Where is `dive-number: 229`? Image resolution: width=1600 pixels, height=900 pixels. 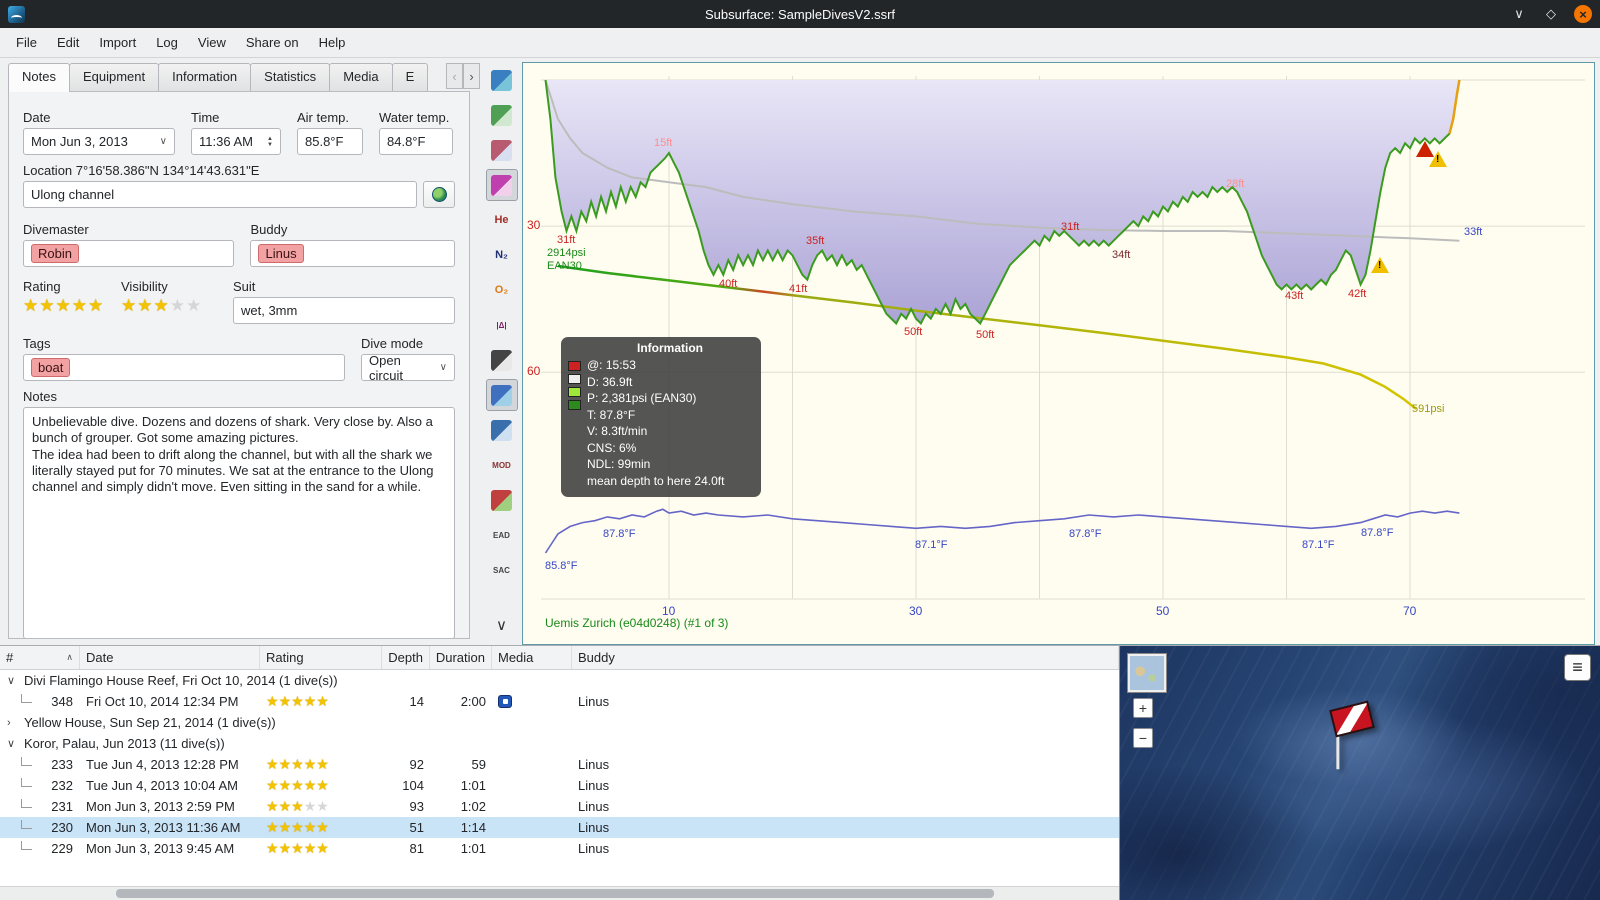 dive-number: 229 is located at coordinates (62, 848).